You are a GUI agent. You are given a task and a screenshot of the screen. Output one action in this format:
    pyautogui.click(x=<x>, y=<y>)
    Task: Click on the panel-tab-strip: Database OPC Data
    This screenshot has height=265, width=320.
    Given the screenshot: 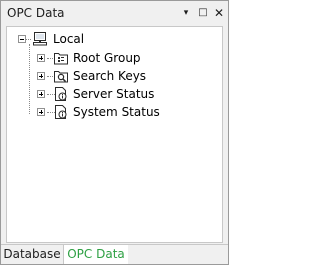 What is the action you would take?
    pyautogui.click(x=114, y=254)
    